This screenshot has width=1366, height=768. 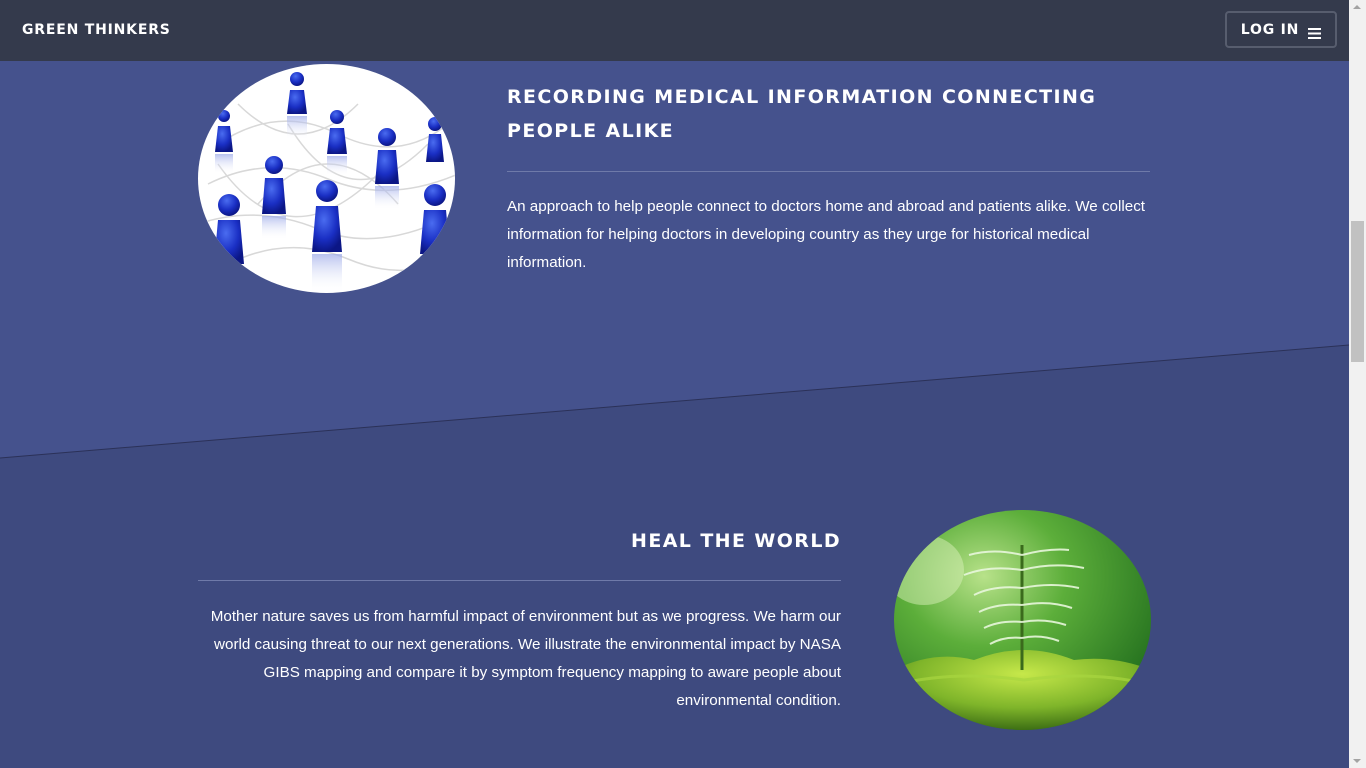 What do you see at coordinates (1357, 291) in the screenshot?
I see `scrollbar-thumb` at bounding box center [1357, 291].